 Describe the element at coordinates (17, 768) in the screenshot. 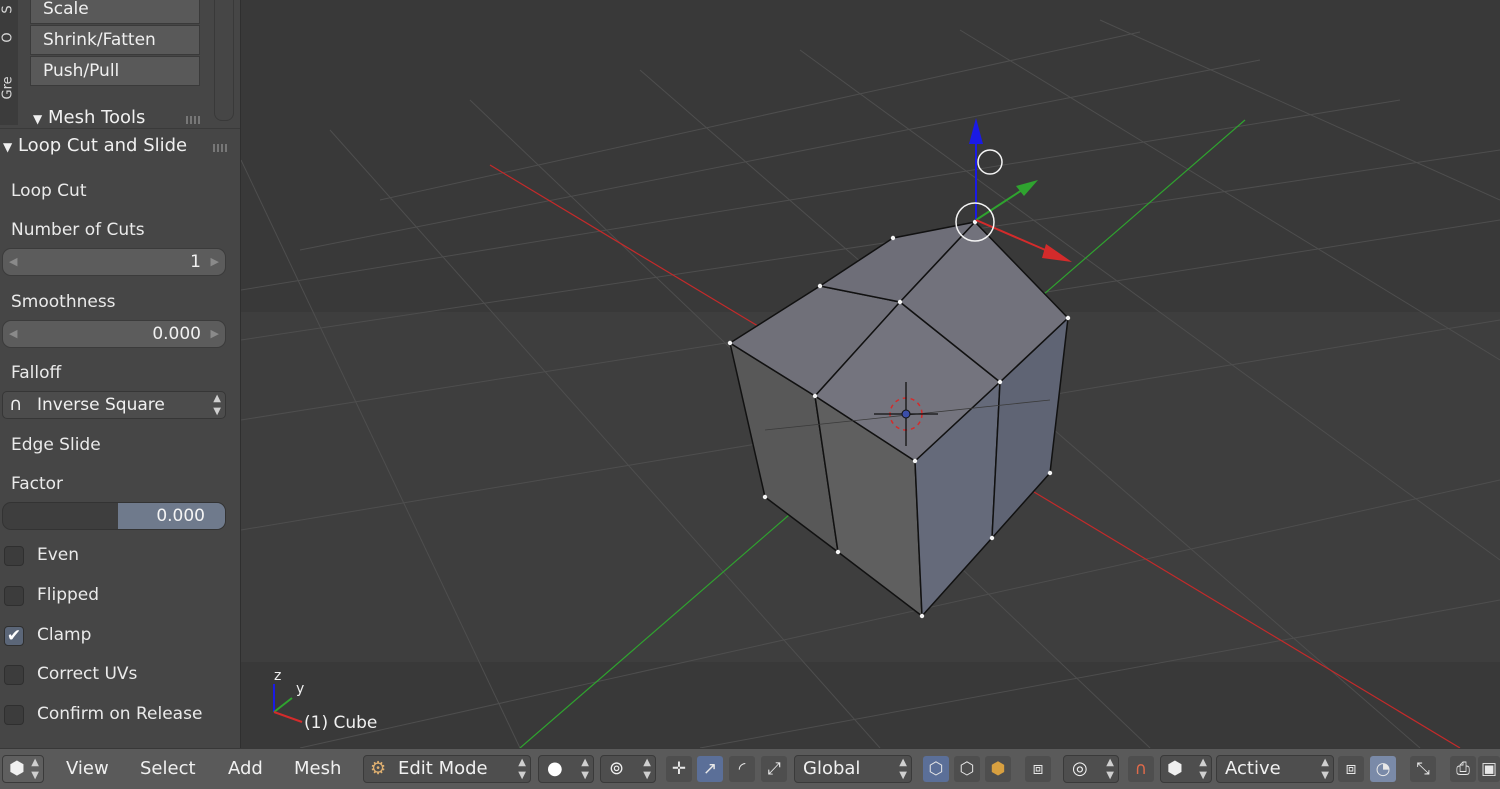

I see `3d-view-cube-icon: ⬢` at that location.